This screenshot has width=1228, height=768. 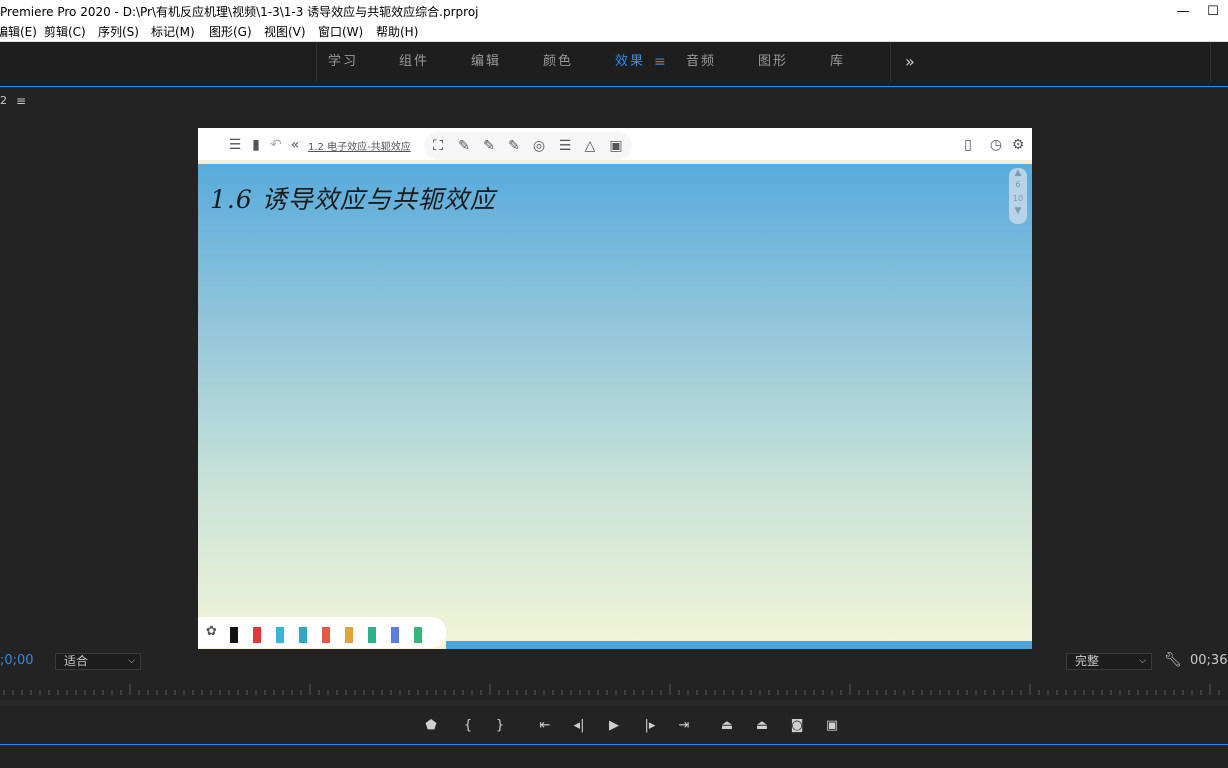 I want to click on workspace-tab-effects: 效果, so click(x=630, y=62).